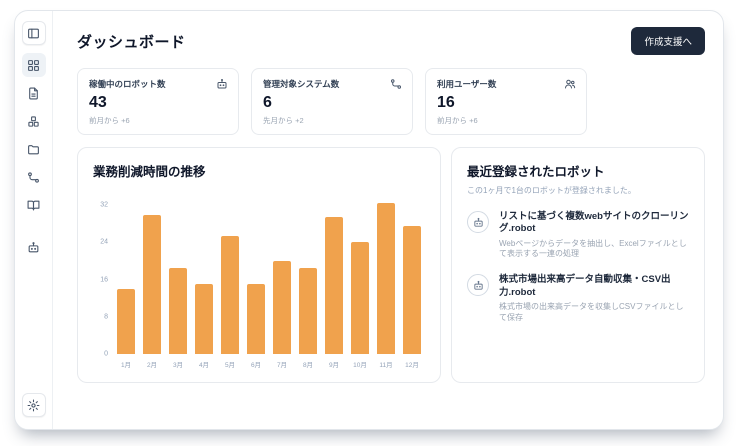 The image size is (740, 446). Describe the element at coordinates (178, 365) in the screenshot. I see `x-tick-label: 3月` at that location.